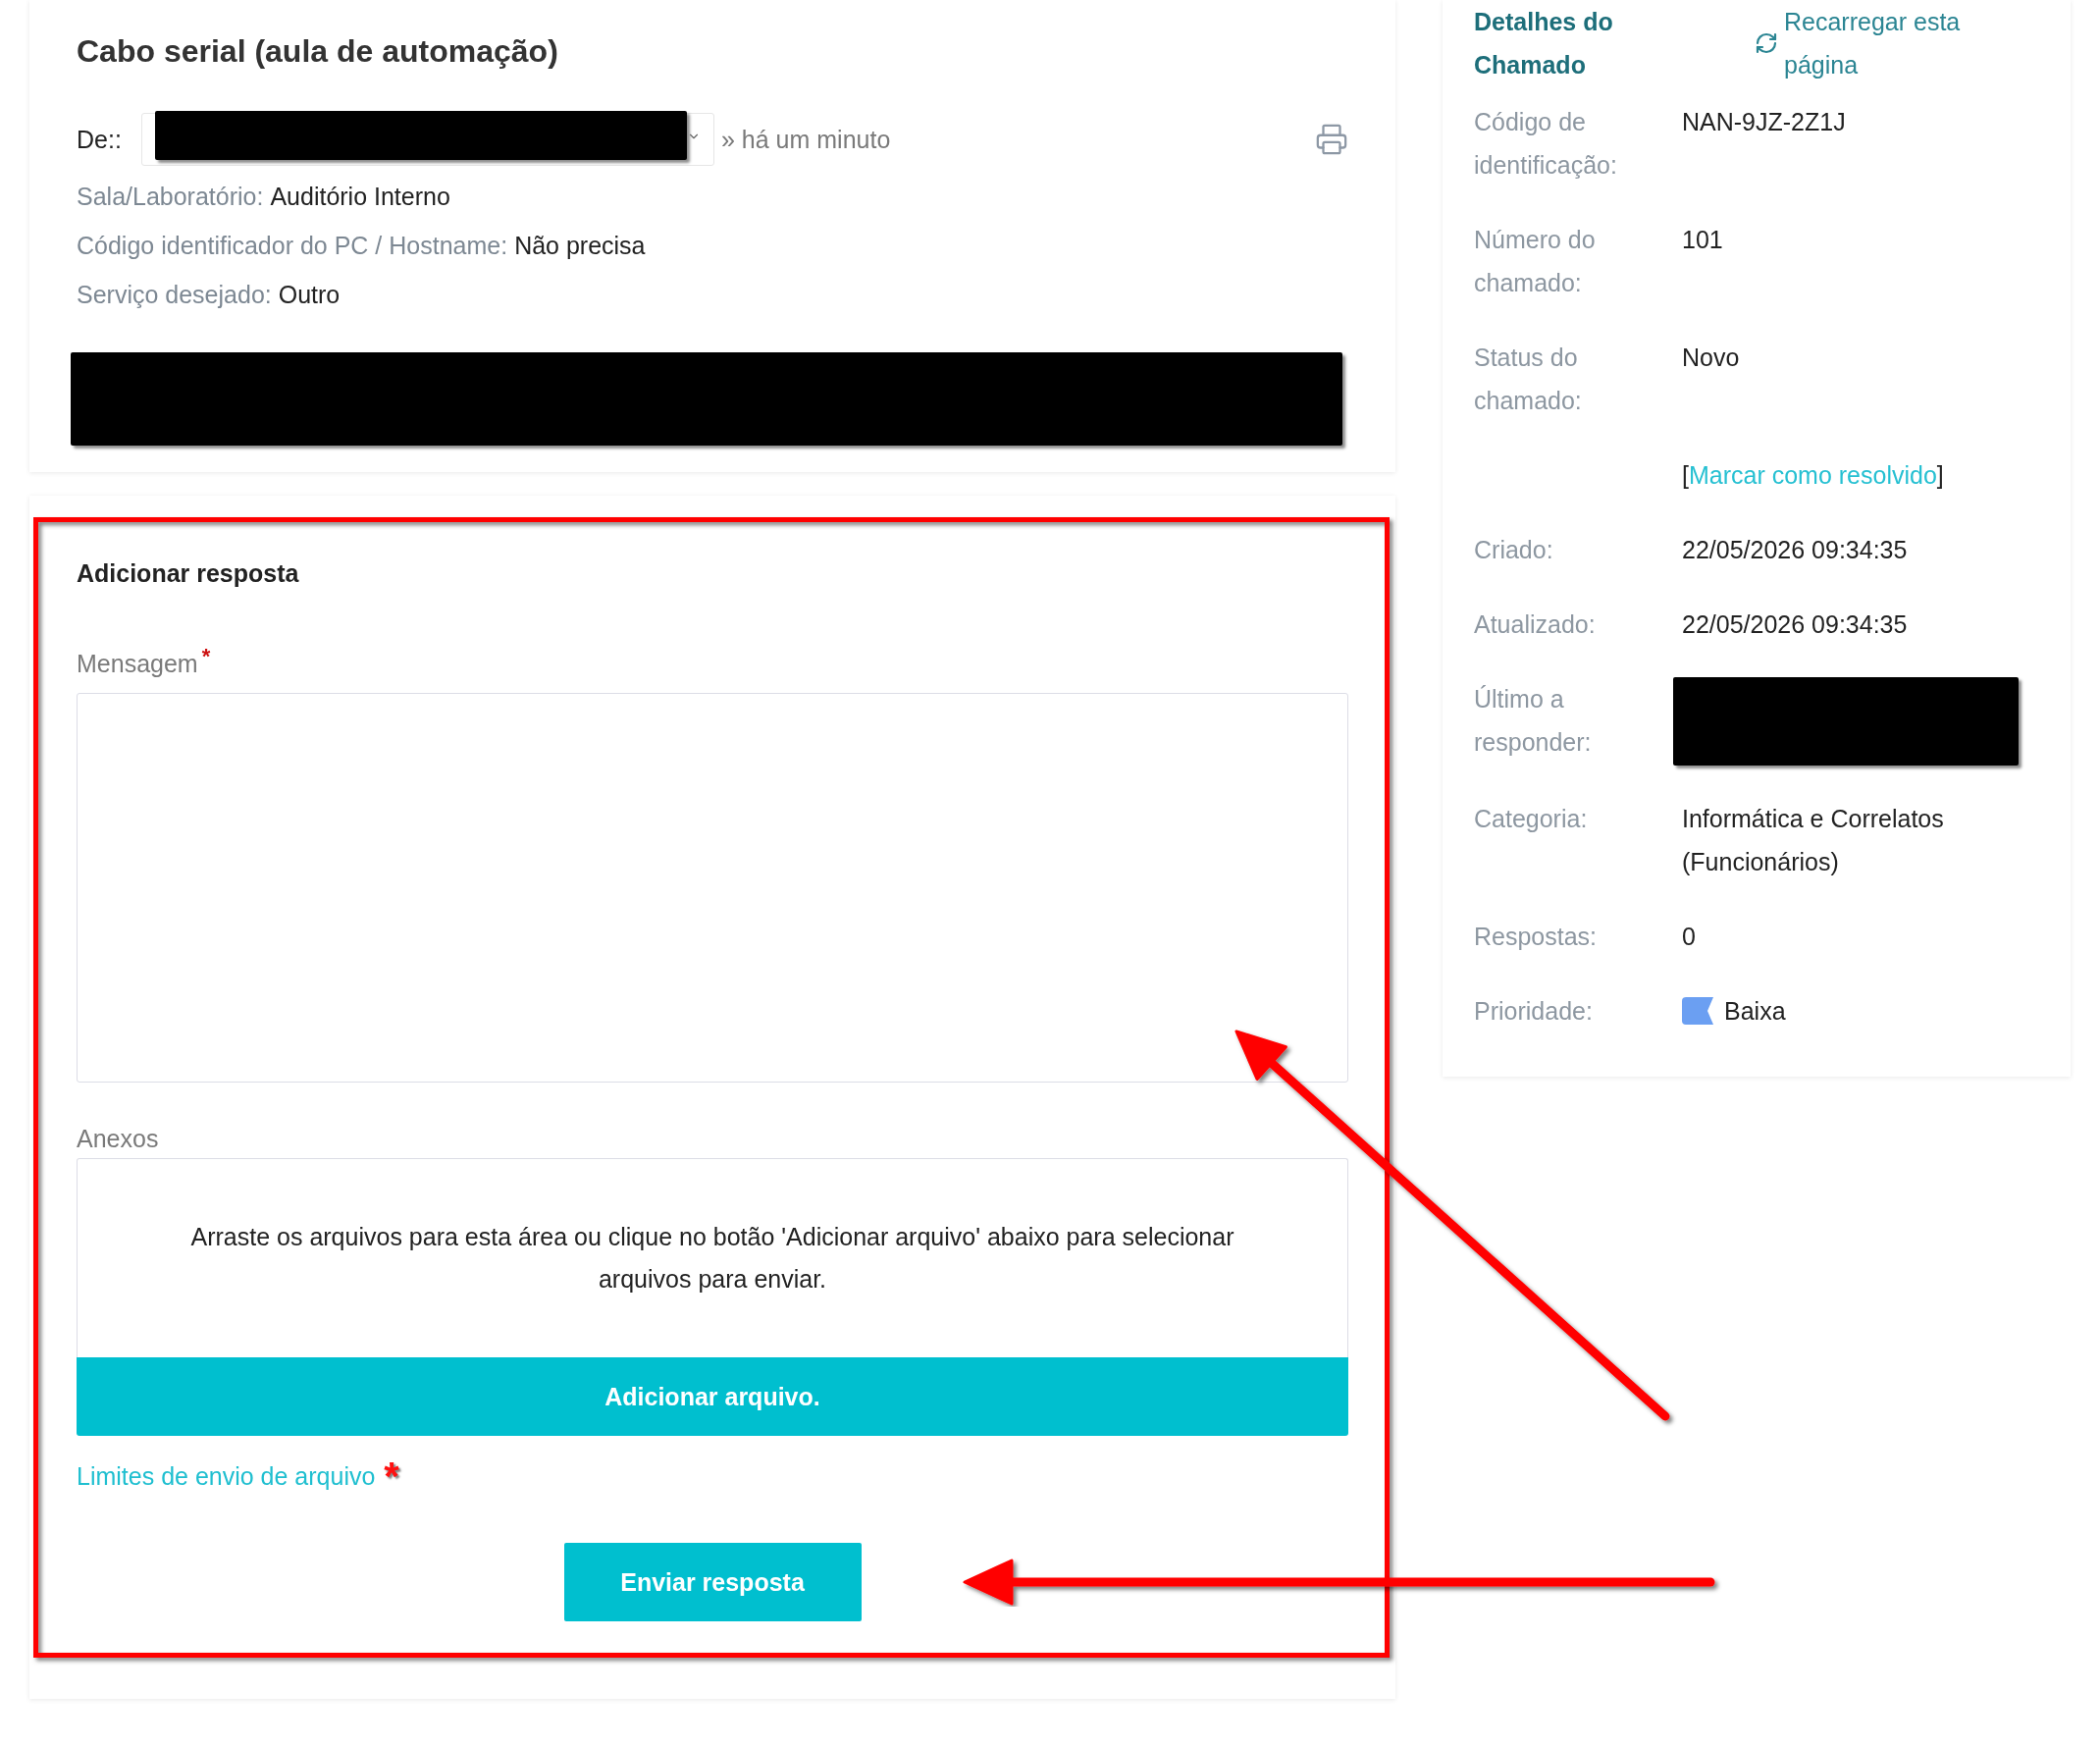 Image resolution: width=2100 pixels, height=1745 pixels. Describe the element at coordinates (1766, 43) in the screenshot. I see `refresh-icon` at that location.